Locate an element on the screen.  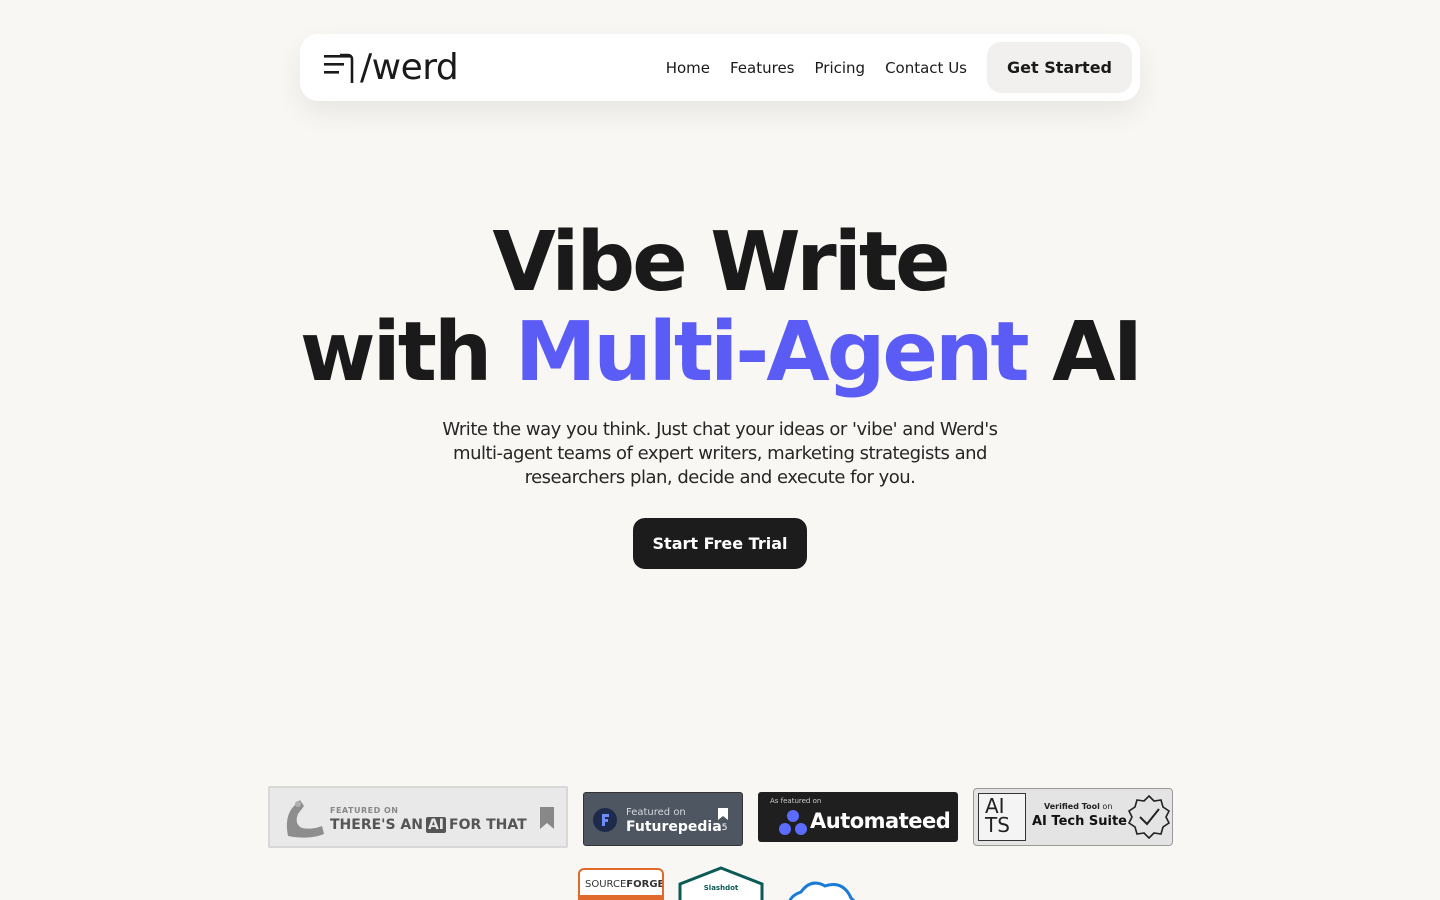
automateed-logo-icon is located at coordinates (793, 822).